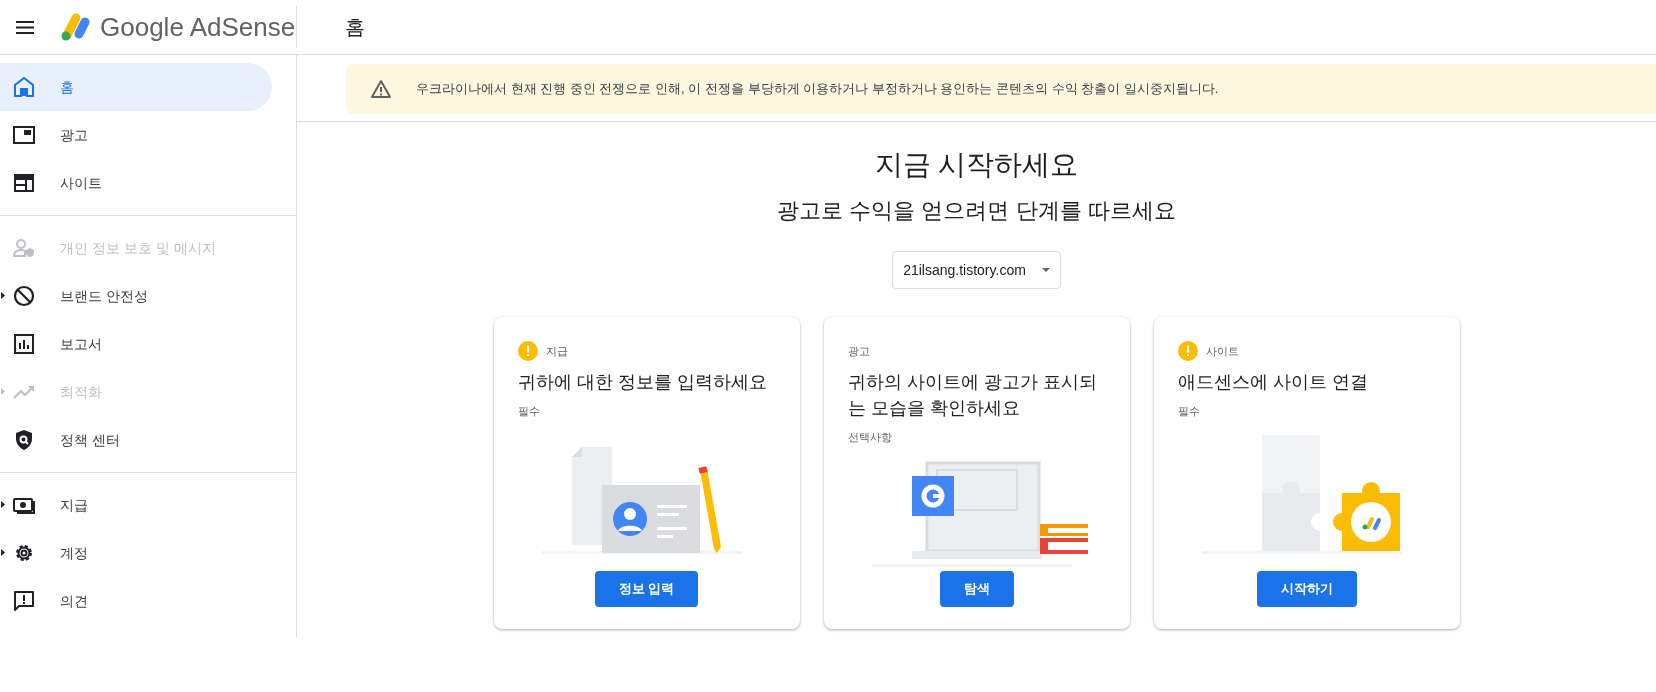  I want to click on sidebar-item: 브랜드 안전성, so click(136, 296).